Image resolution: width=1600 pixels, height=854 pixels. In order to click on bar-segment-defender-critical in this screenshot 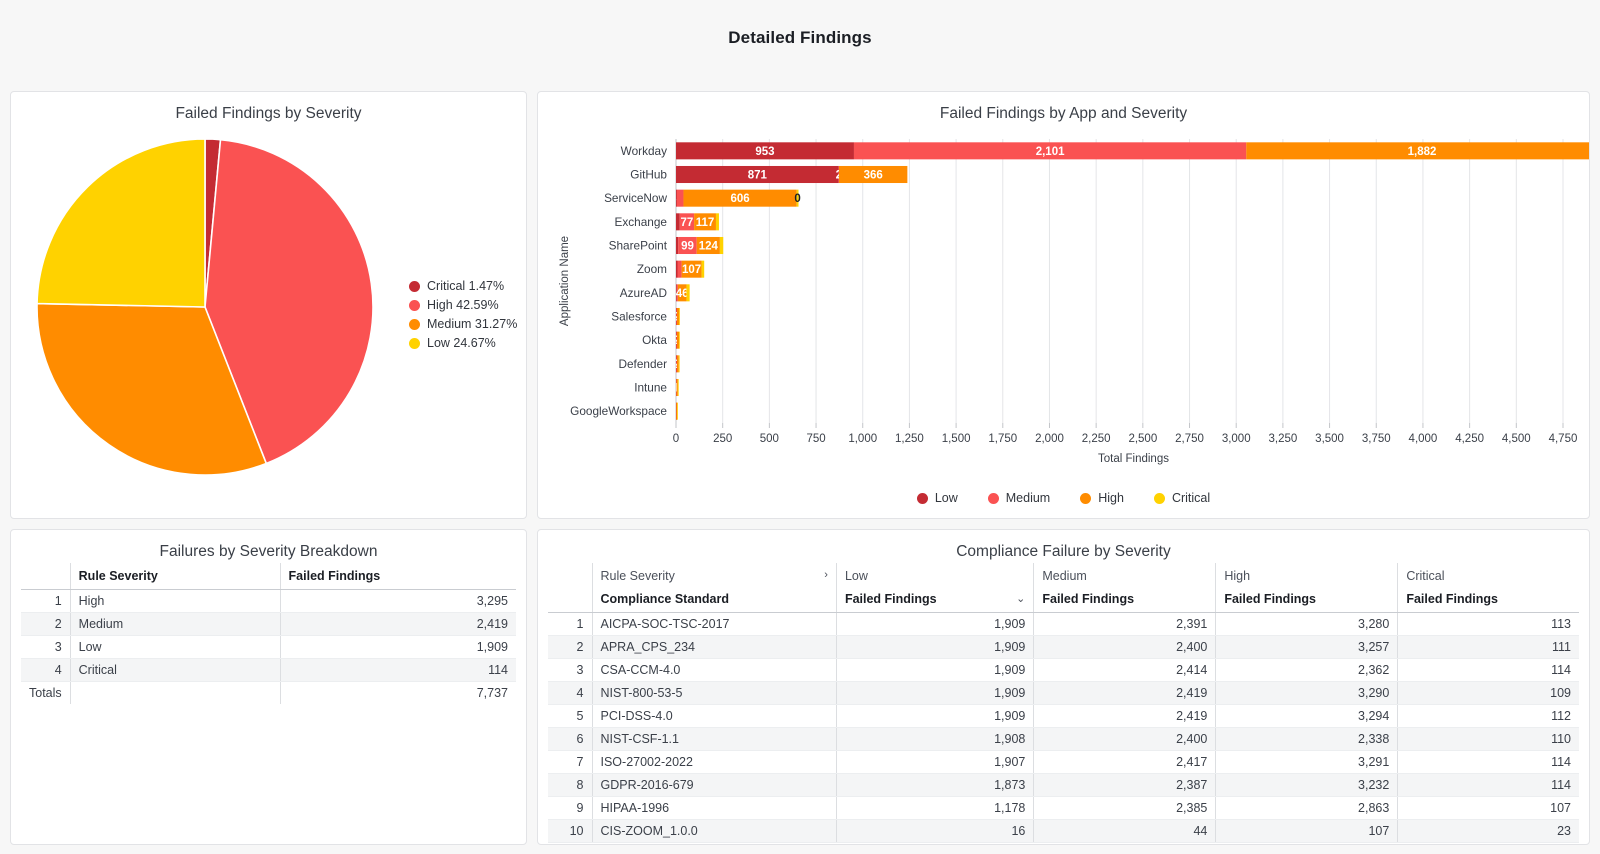, I will do `click(679, 364)`.